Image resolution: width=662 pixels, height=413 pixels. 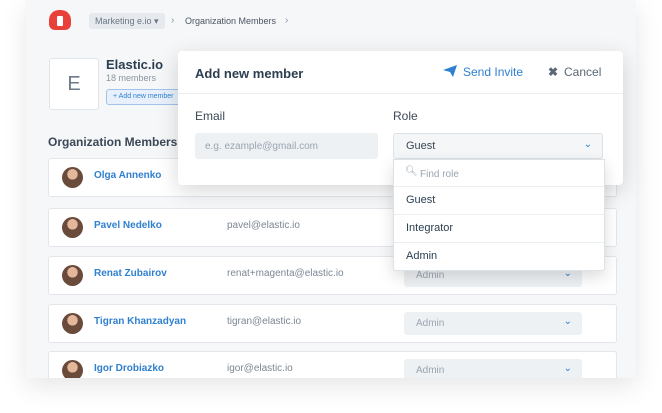 I want to click on modal-title: Add new member, so click(x=249, y=73).